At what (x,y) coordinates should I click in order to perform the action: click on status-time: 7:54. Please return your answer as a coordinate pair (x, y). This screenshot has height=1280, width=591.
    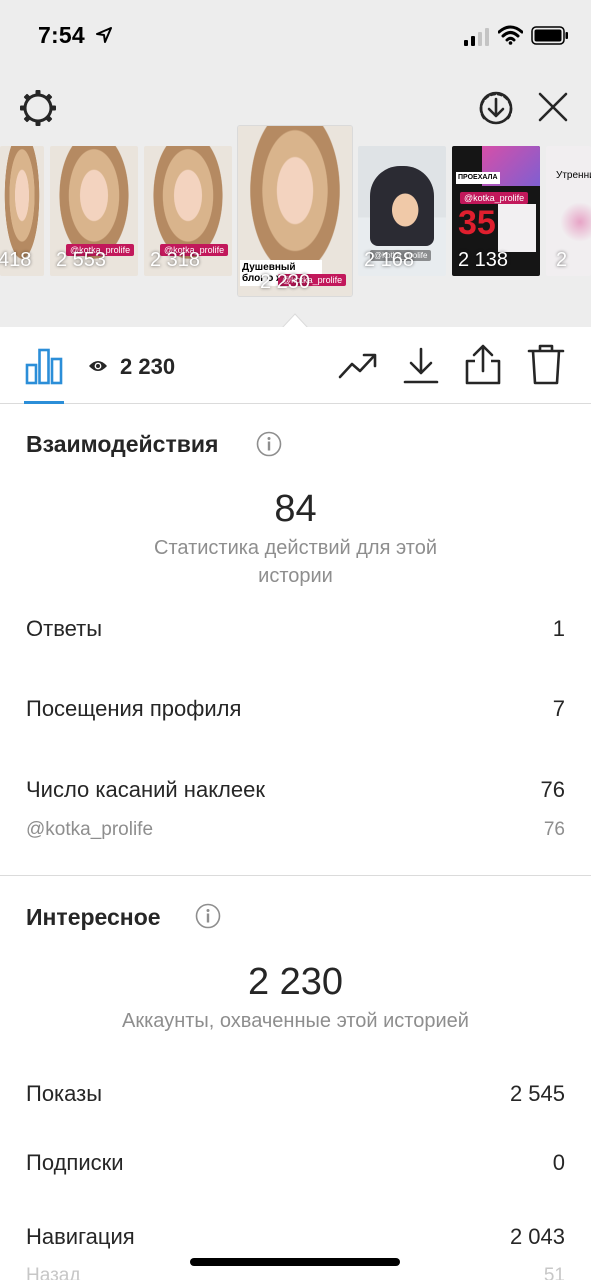
    Looking at the image, I should click on (61, 35).